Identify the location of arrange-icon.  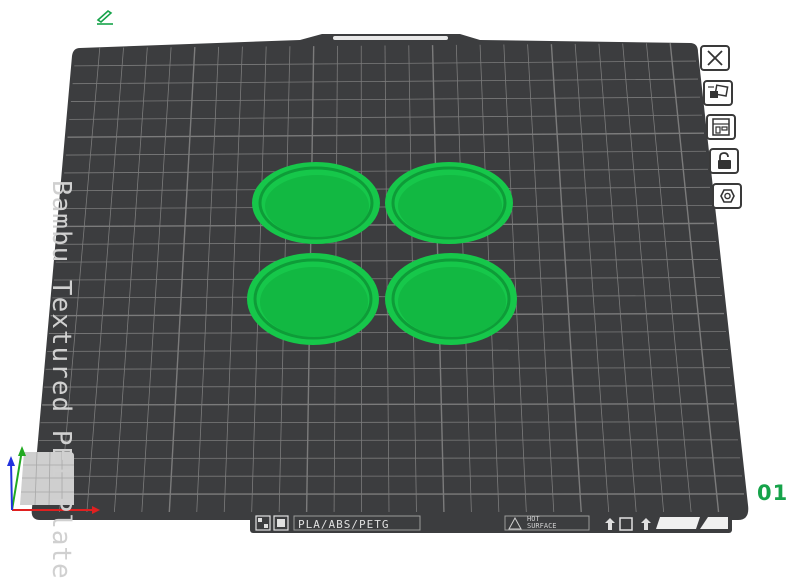
(718, 93).